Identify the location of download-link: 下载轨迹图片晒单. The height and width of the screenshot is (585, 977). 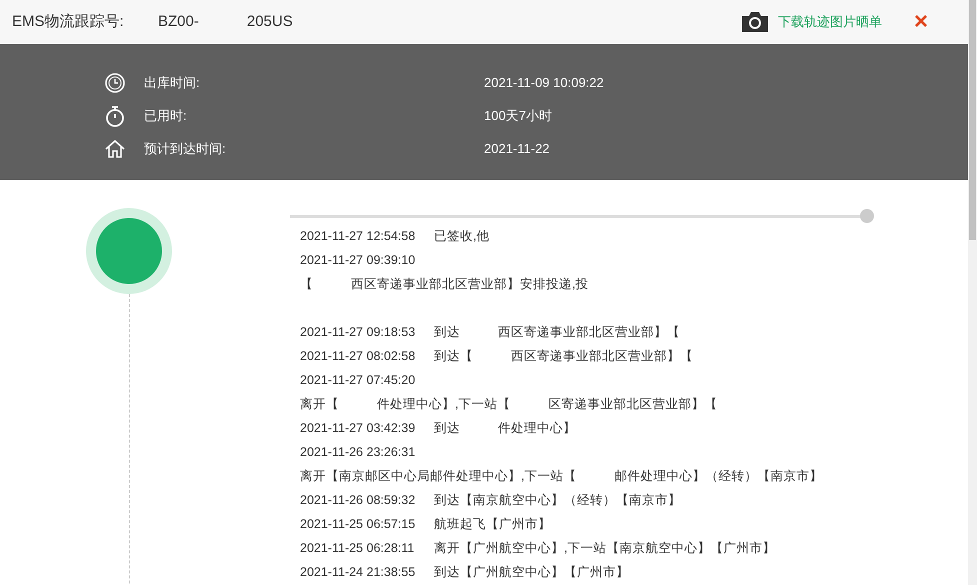
(830, 22).